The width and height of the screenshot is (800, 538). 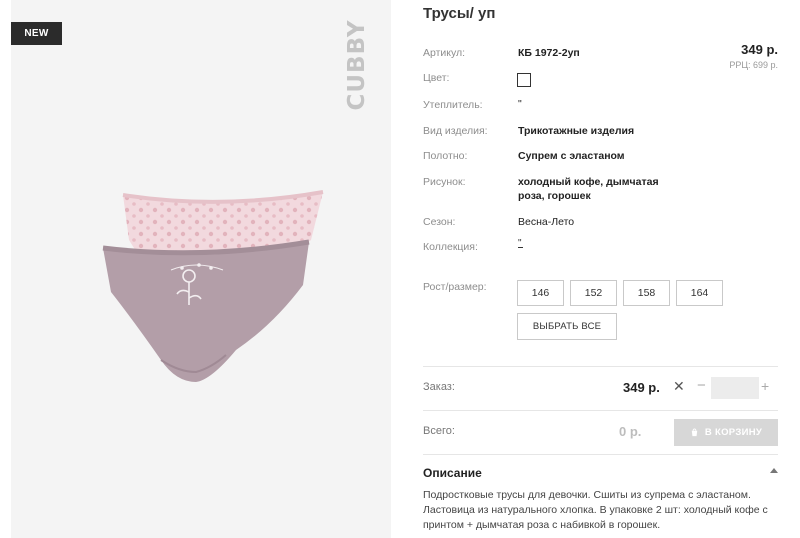 I want to click on chevron-up-icon, so click(x=774, y=470).